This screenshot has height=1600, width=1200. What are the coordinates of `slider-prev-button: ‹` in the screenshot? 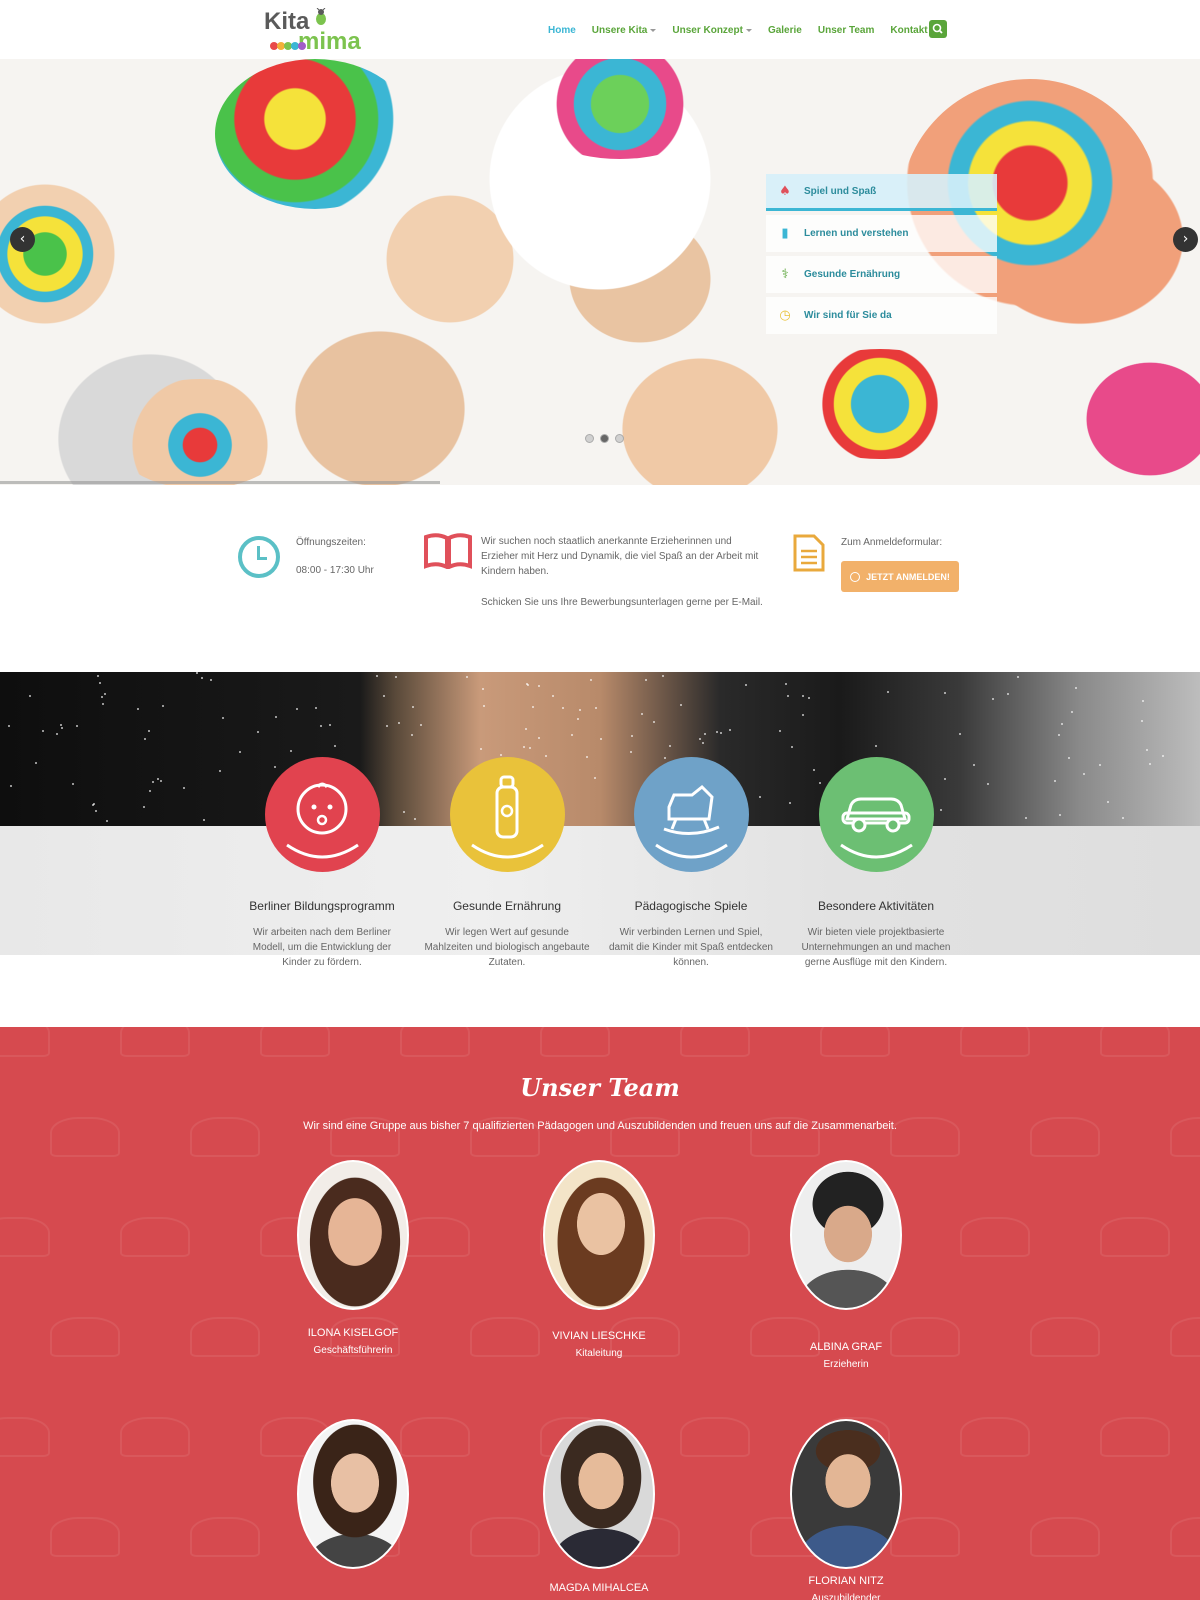 It's located at (22, 239).